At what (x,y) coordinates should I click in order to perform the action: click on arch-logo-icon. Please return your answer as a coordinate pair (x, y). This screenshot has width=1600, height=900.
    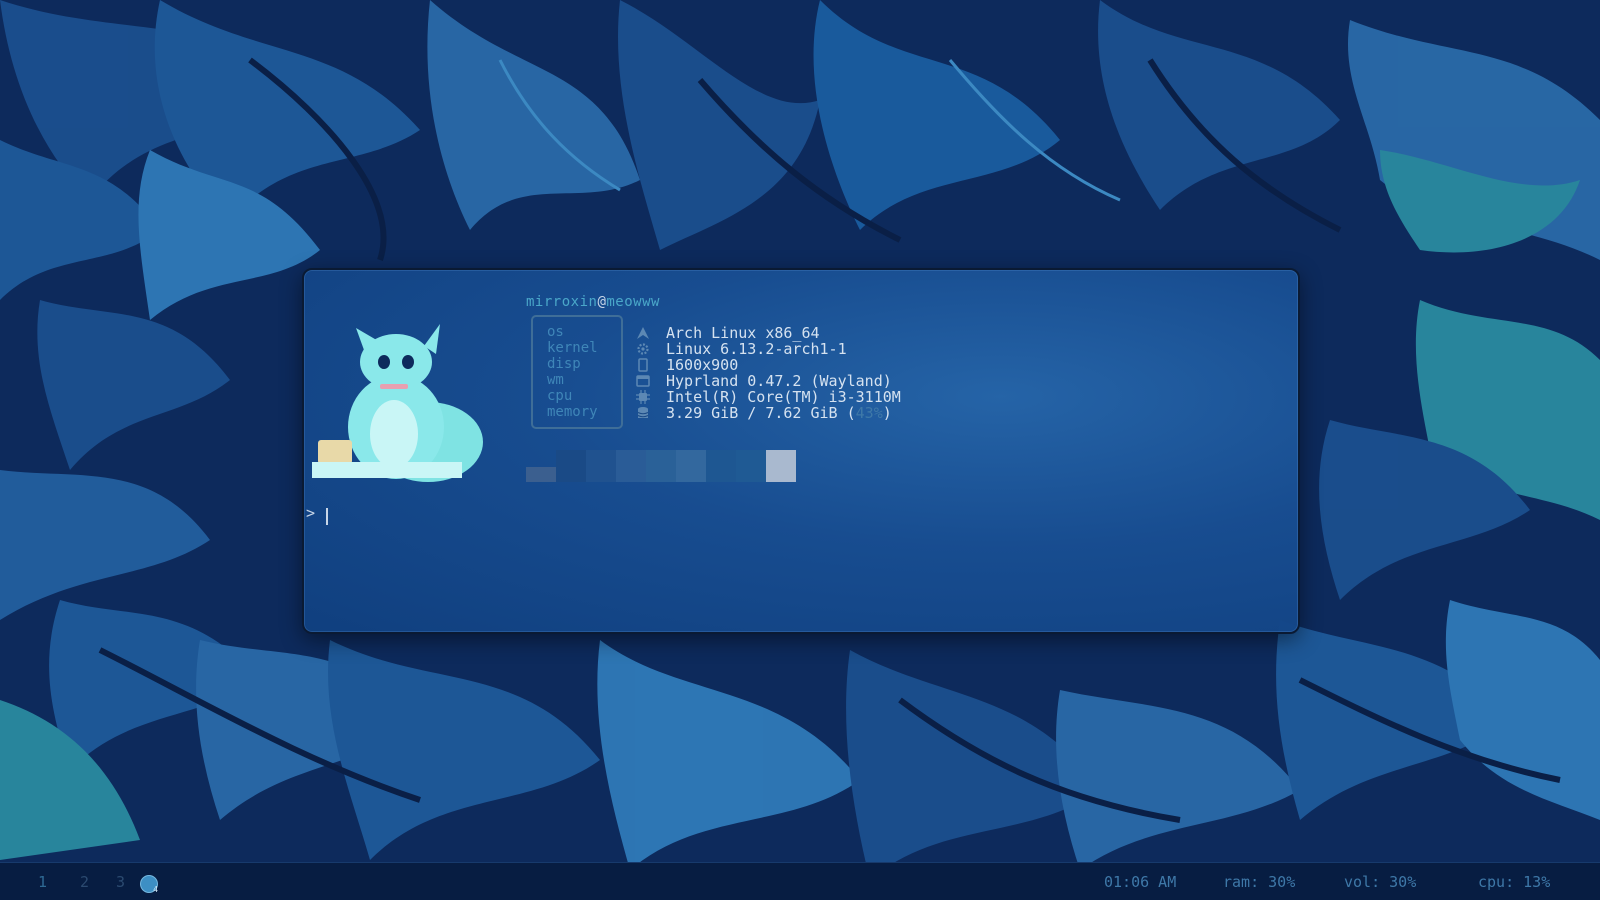
    Looking at the image, I should click on (643, 333).